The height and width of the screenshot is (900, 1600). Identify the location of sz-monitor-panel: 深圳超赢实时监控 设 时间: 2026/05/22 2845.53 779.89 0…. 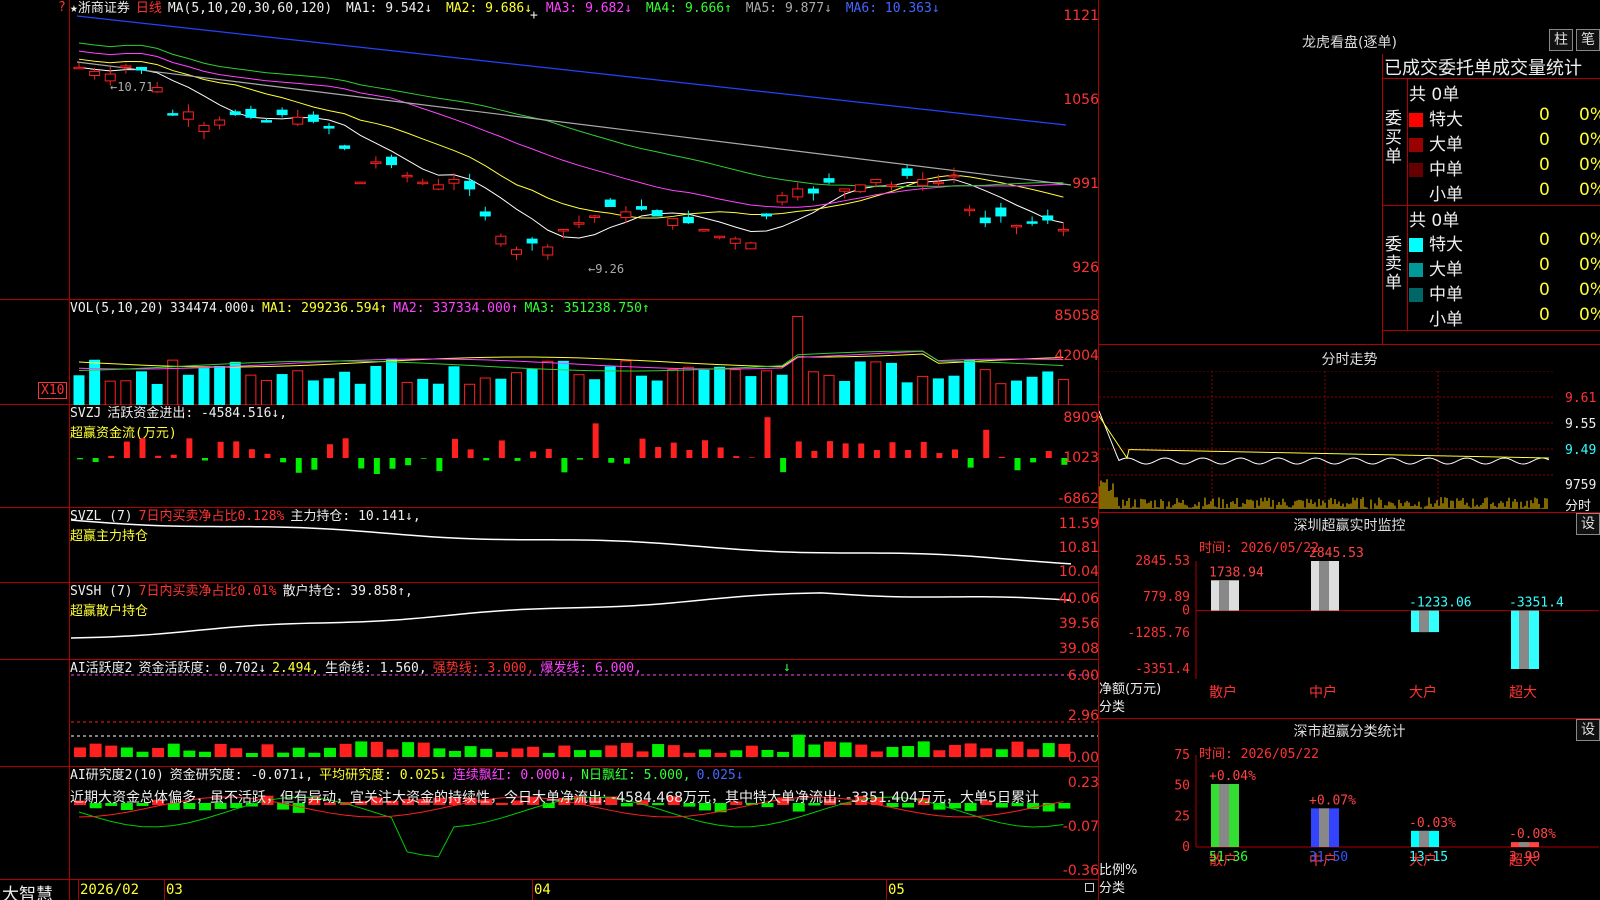
(1349, 615).